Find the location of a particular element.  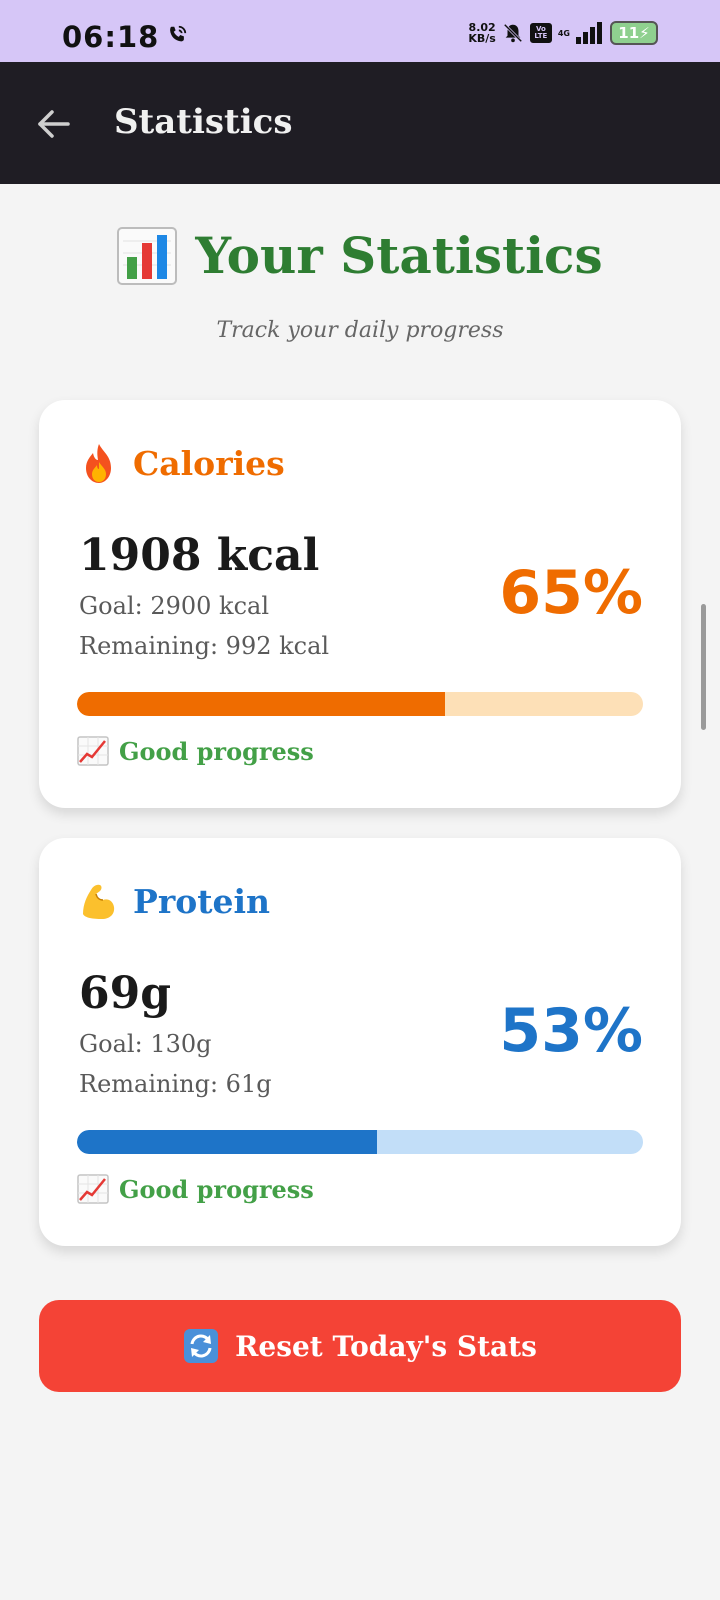

battery-indicator: 11 ⚡ is located at coordinates (634, 33).